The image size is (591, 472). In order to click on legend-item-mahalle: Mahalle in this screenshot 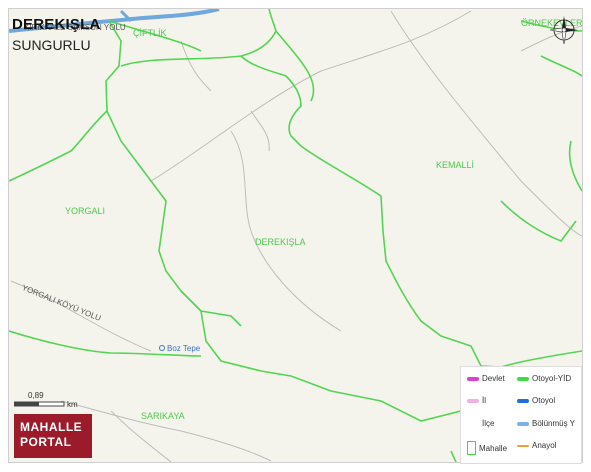, I will do `click(487, 448)`.